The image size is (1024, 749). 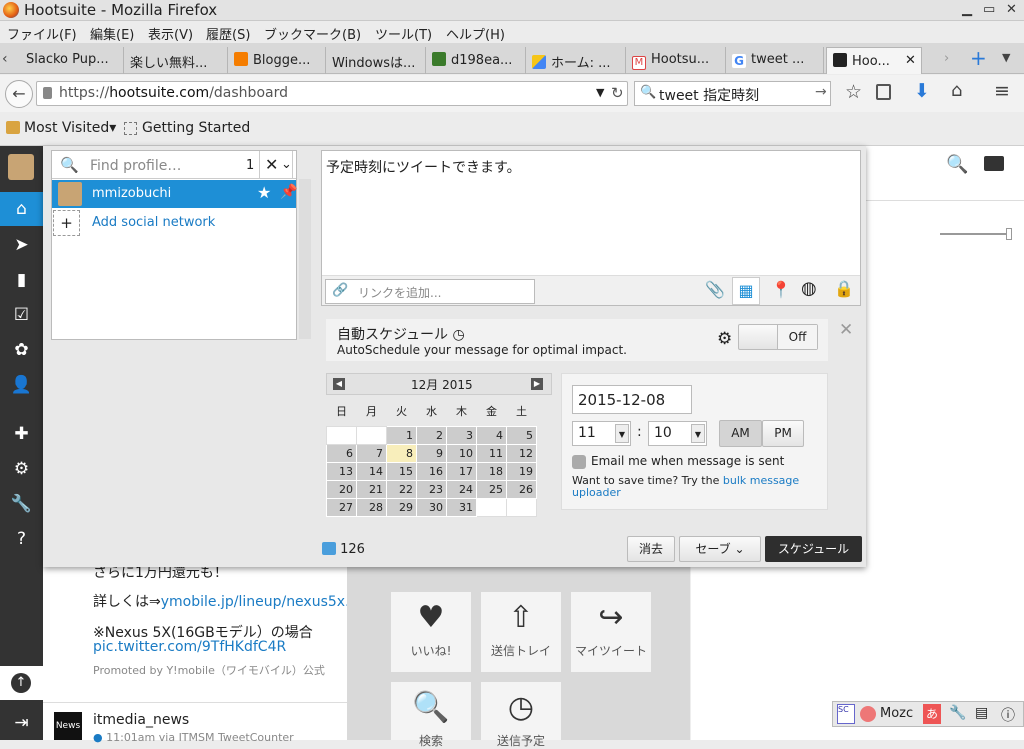 What do you see at coordinates (371, 507) in the screenshot?
I see `calendar-day: 28` at bounding box center [371, 507].